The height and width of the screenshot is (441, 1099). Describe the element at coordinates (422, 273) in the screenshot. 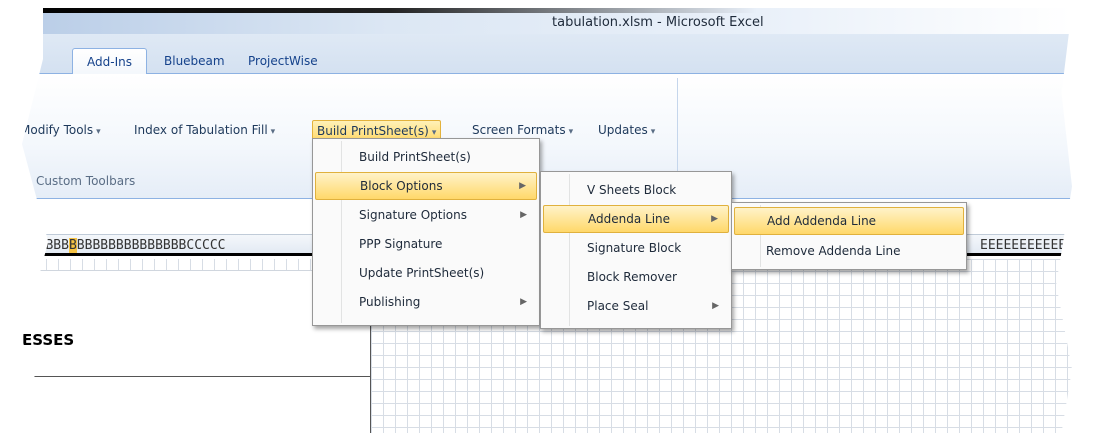

I see `menu-item-label: Update PrintSheet(s)` at that location.